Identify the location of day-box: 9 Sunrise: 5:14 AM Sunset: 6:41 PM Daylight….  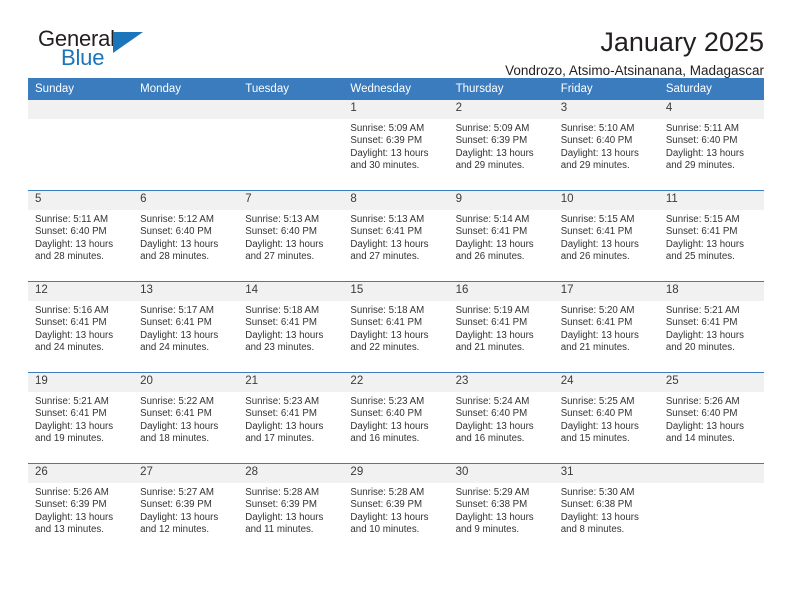
(501, 236).